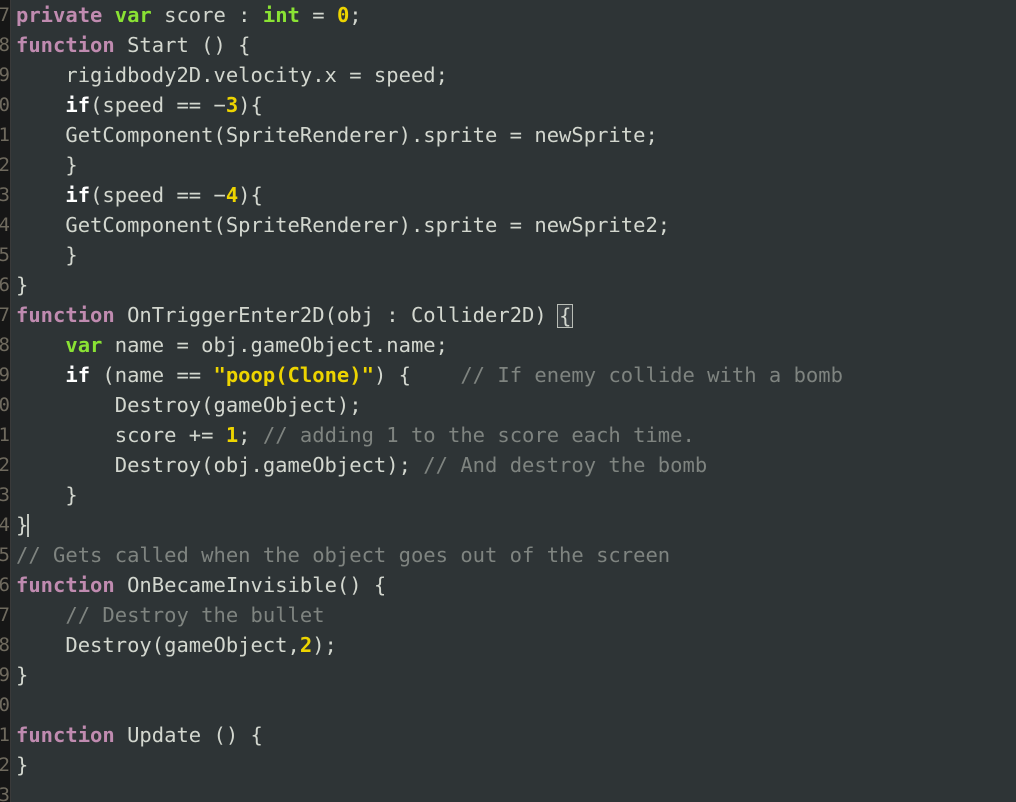 This screenshot has width=1016, height=802. I want to click on code-line: function Start () {, so click(516, 45).